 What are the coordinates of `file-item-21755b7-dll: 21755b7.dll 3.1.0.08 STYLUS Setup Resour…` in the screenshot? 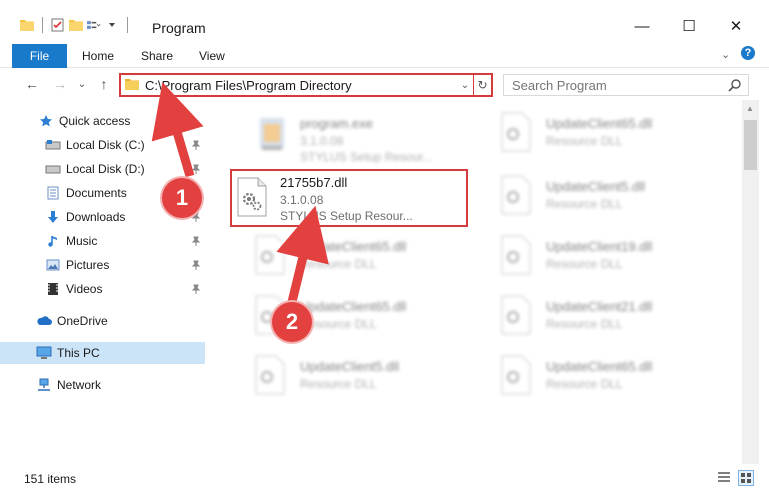 It's located at (349, 198).